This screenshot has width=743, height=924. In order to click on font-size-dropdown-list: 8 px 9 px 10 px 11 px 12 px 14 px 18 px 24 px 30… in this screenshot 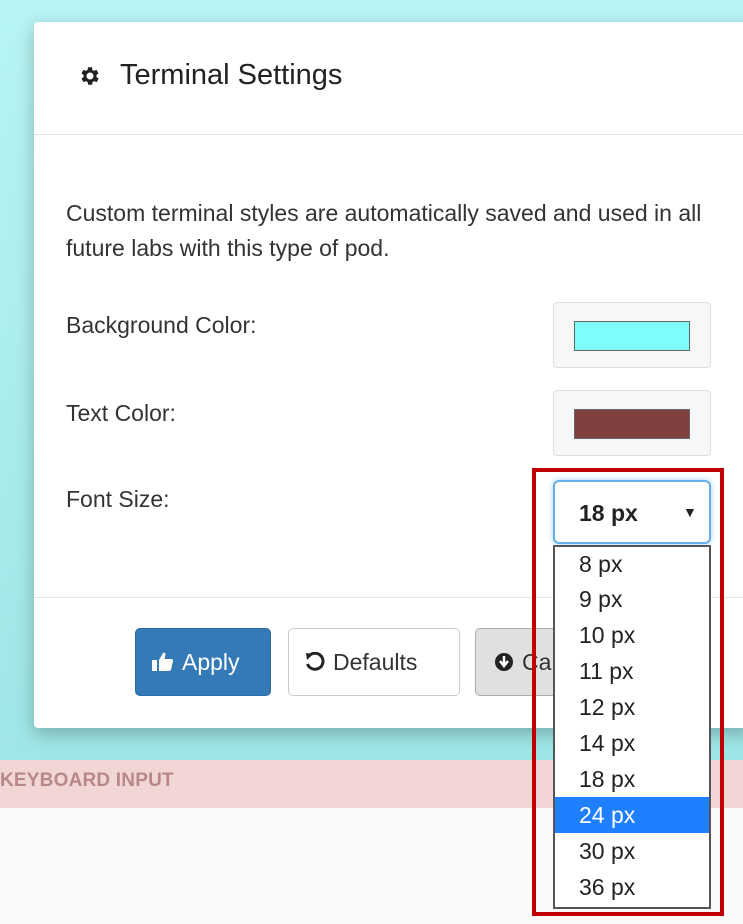, I will do `click(632, 727)`.